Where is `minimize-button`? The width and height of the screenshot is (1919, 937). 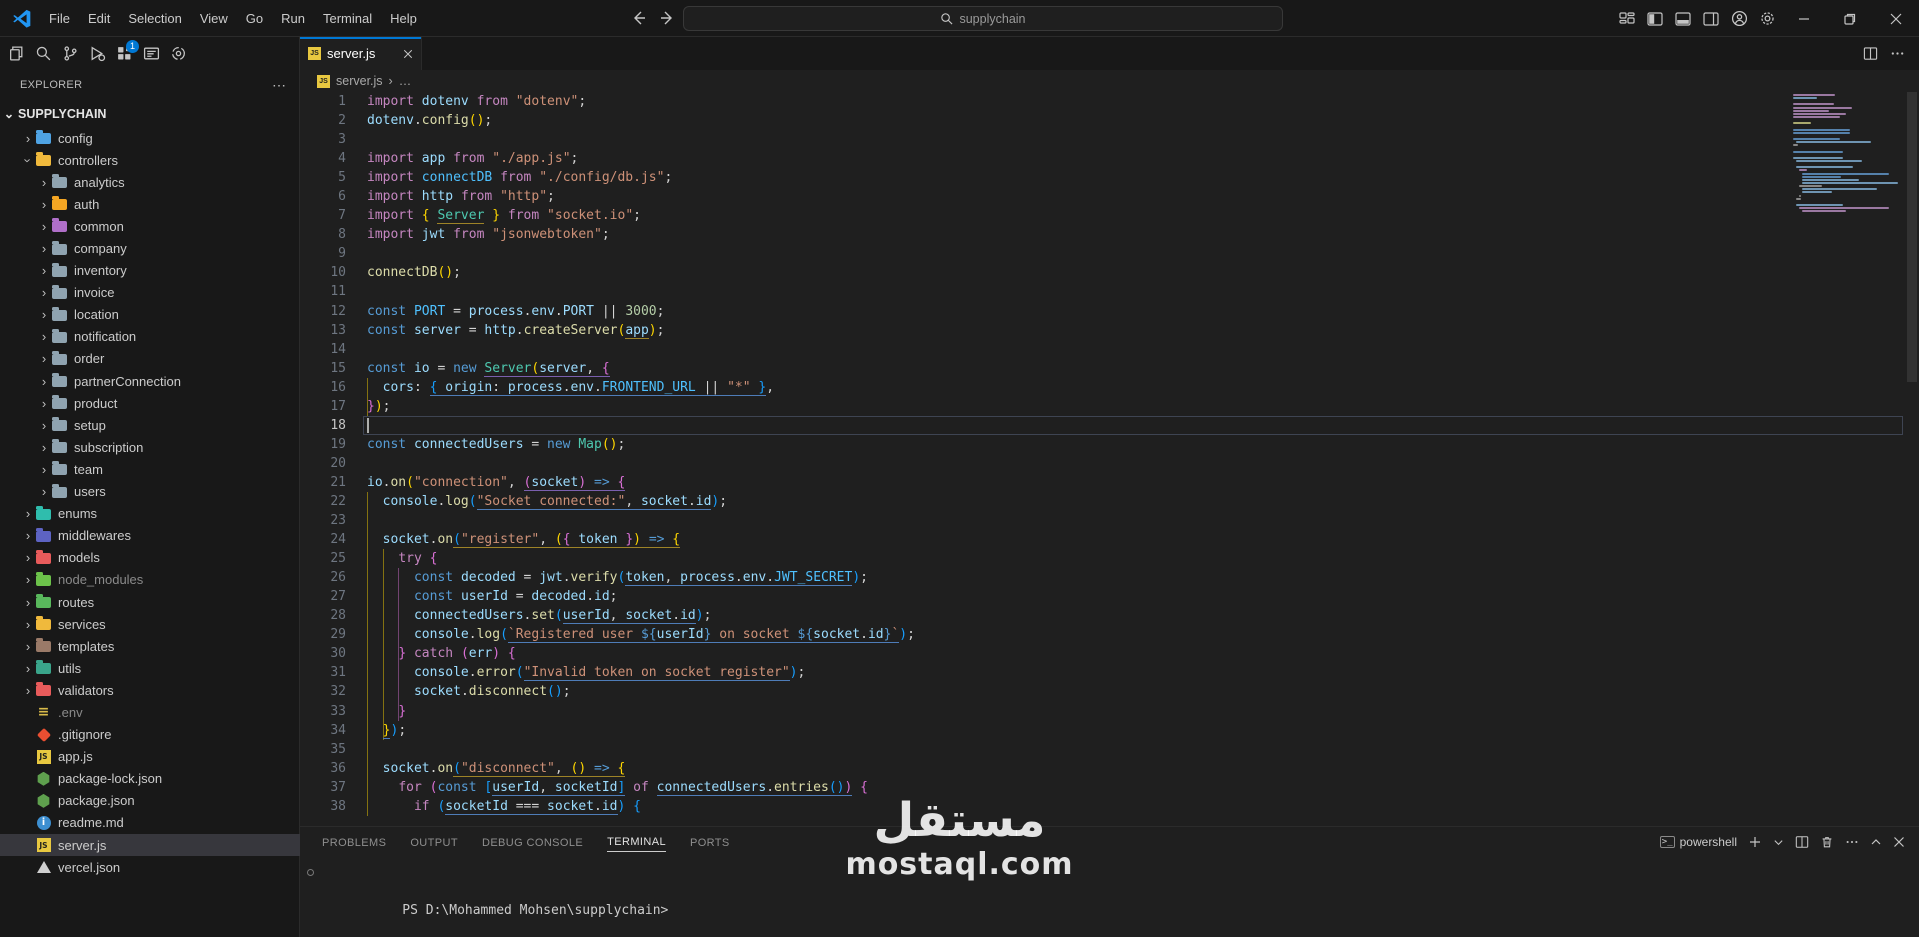 minimize-button is located at coordinates (1804, 18).